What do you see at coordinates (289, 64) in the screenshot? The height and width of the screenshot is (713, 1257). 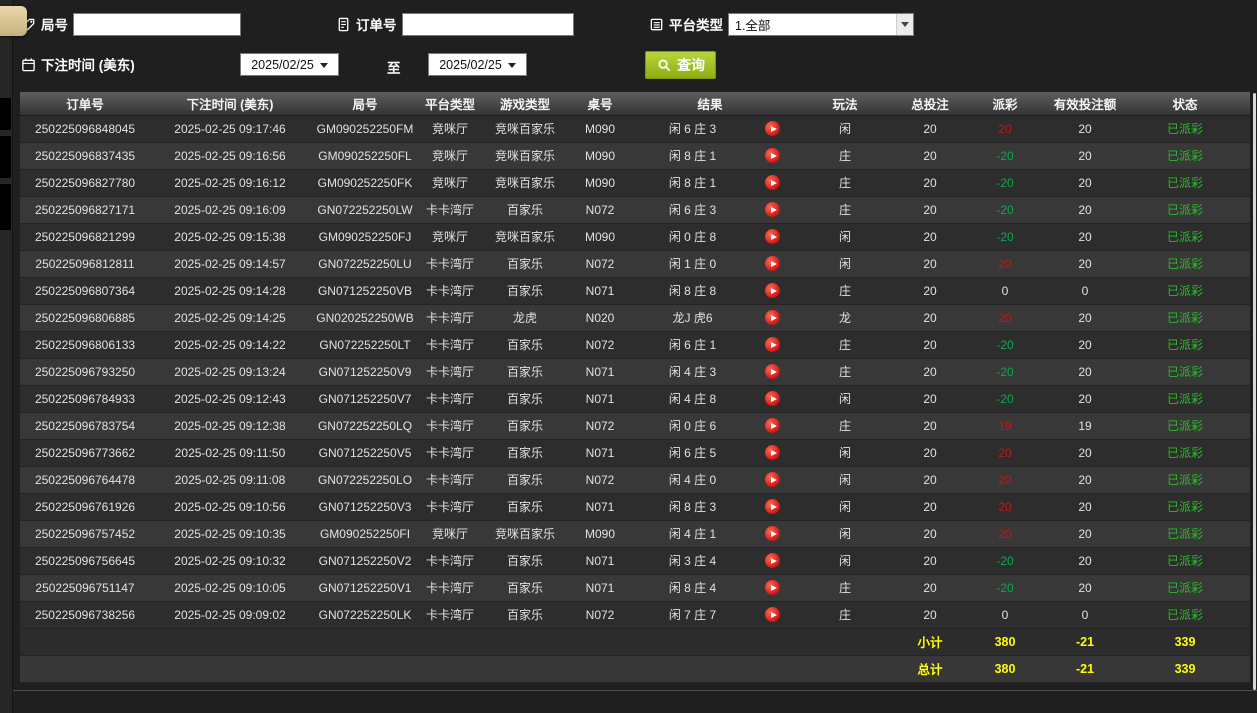 I see `date-from-button: 2025/02/25` at bounding box center [289, 64].